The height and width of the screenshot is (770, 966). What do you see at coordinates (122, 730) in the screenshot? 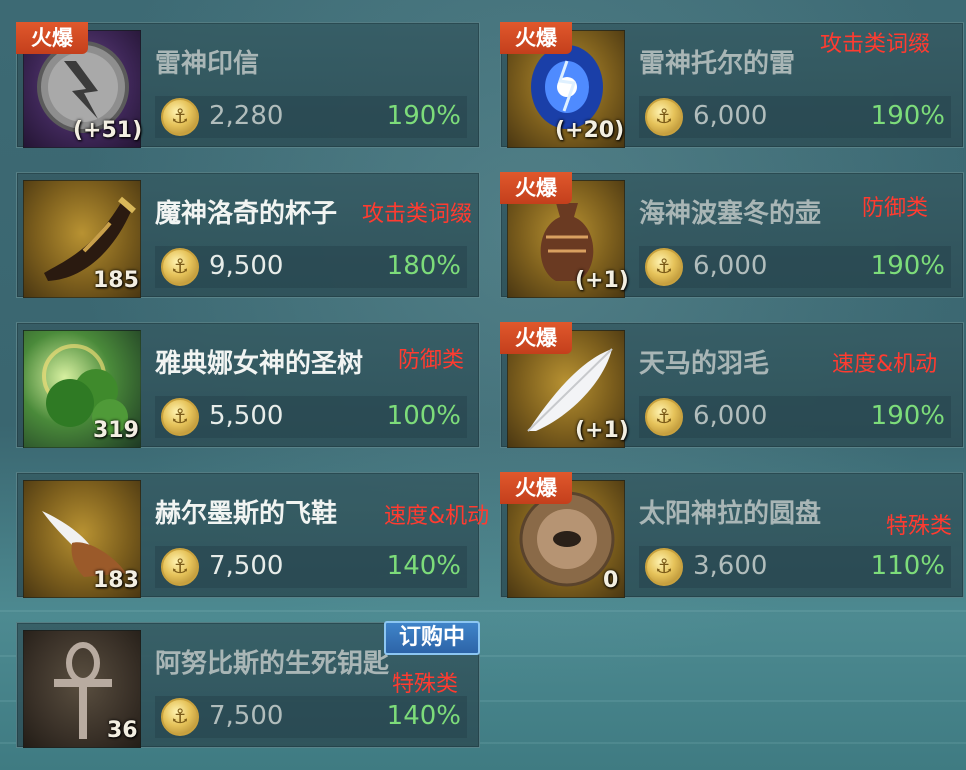
I see `item-quantity: 36` at bounding box center [122, 730].